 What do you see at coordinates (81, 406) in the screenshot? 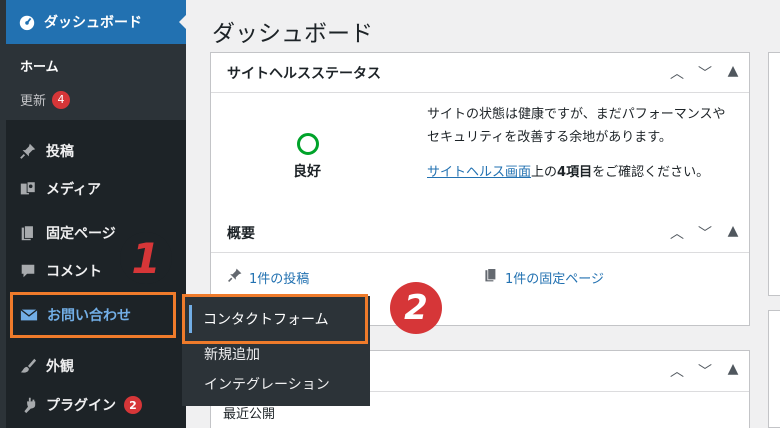
I see `sidebar-item-label: プラグイン` at bounding box center [81, 406].